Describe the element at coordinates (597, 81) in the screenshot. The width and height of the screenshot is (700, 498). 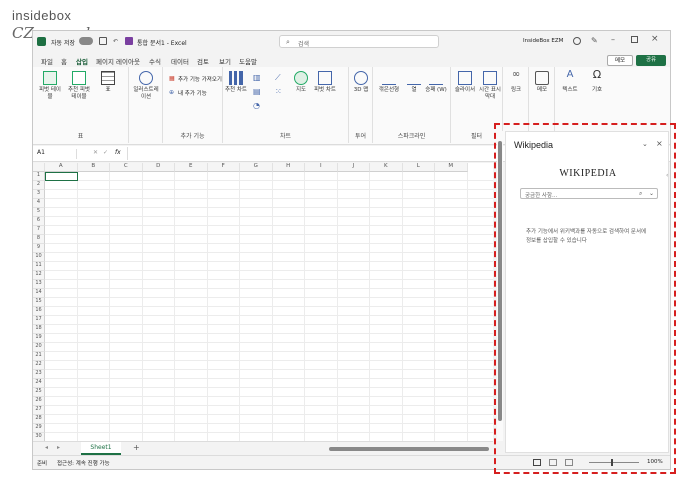
I see `symbol-button: Ω 기호` at that location.